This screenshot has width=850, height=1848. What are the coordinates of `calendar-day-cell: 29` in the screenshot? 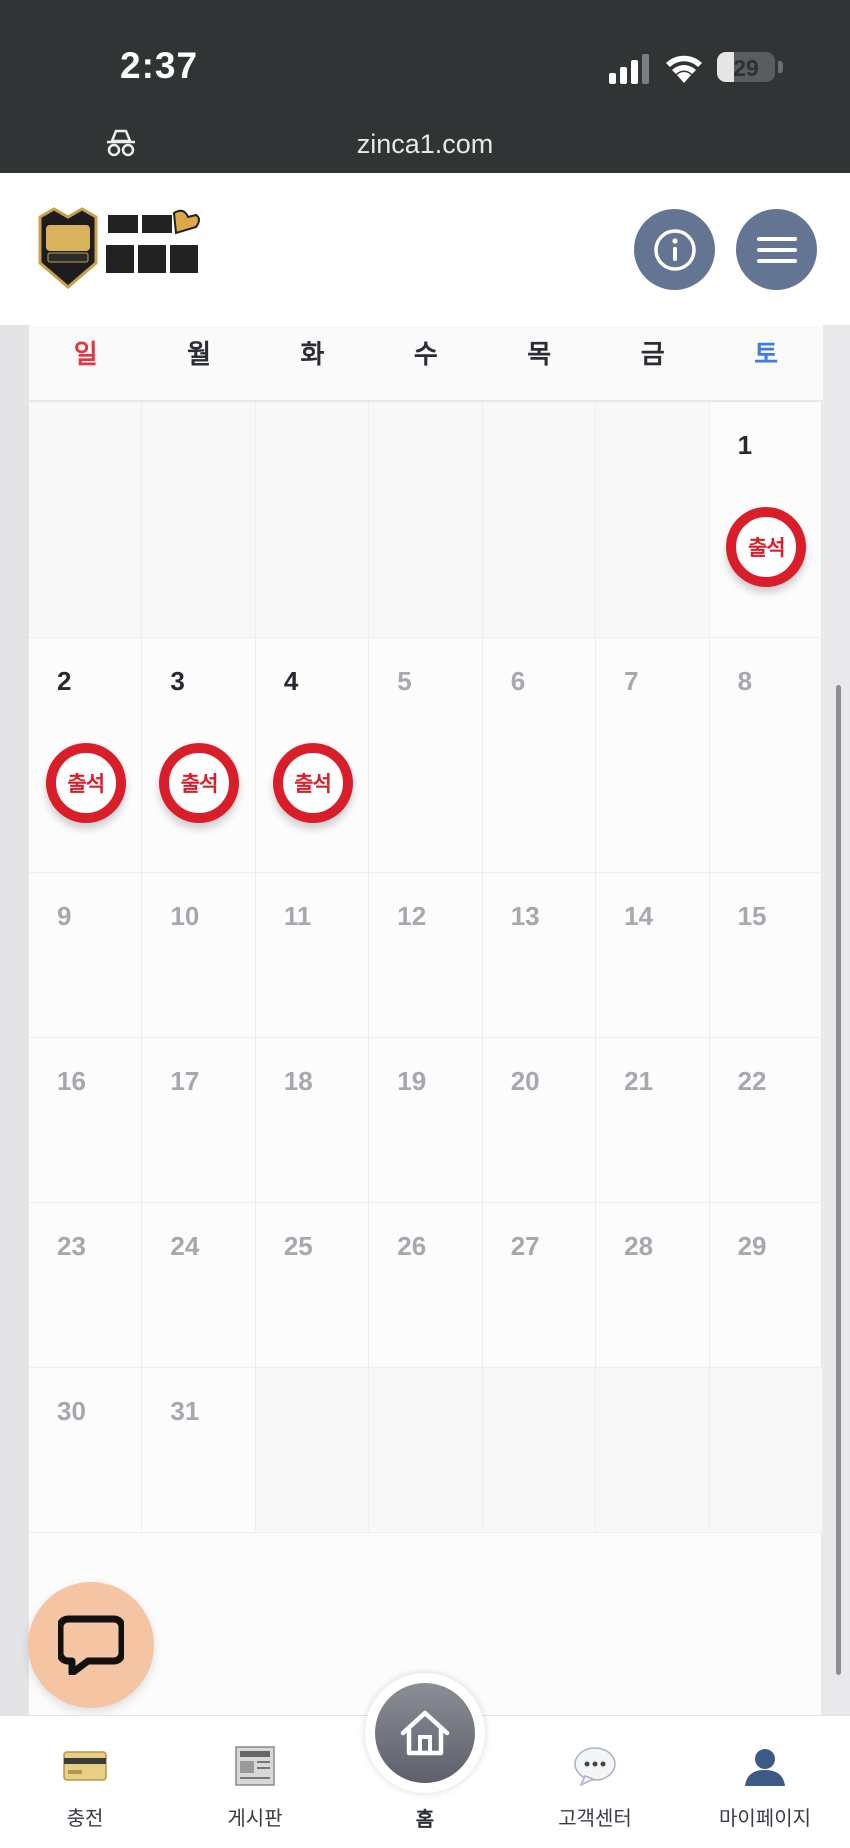 It's located at (766, 1285).